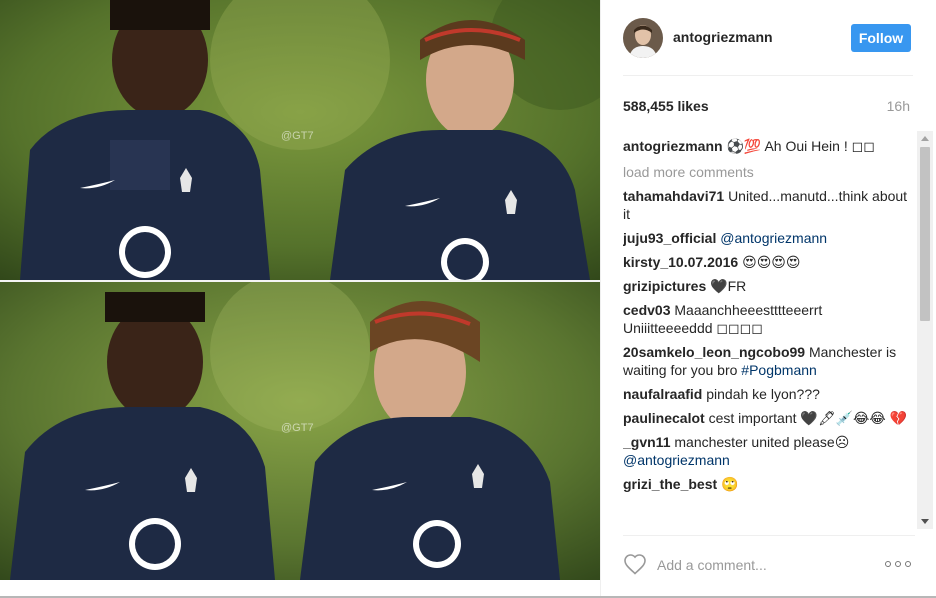 The height and width of the screenshot is (598, 936). Describe the element at coordinates (673, 146) in the screenshot. I see `caption-username: antogriezmann` at that location.